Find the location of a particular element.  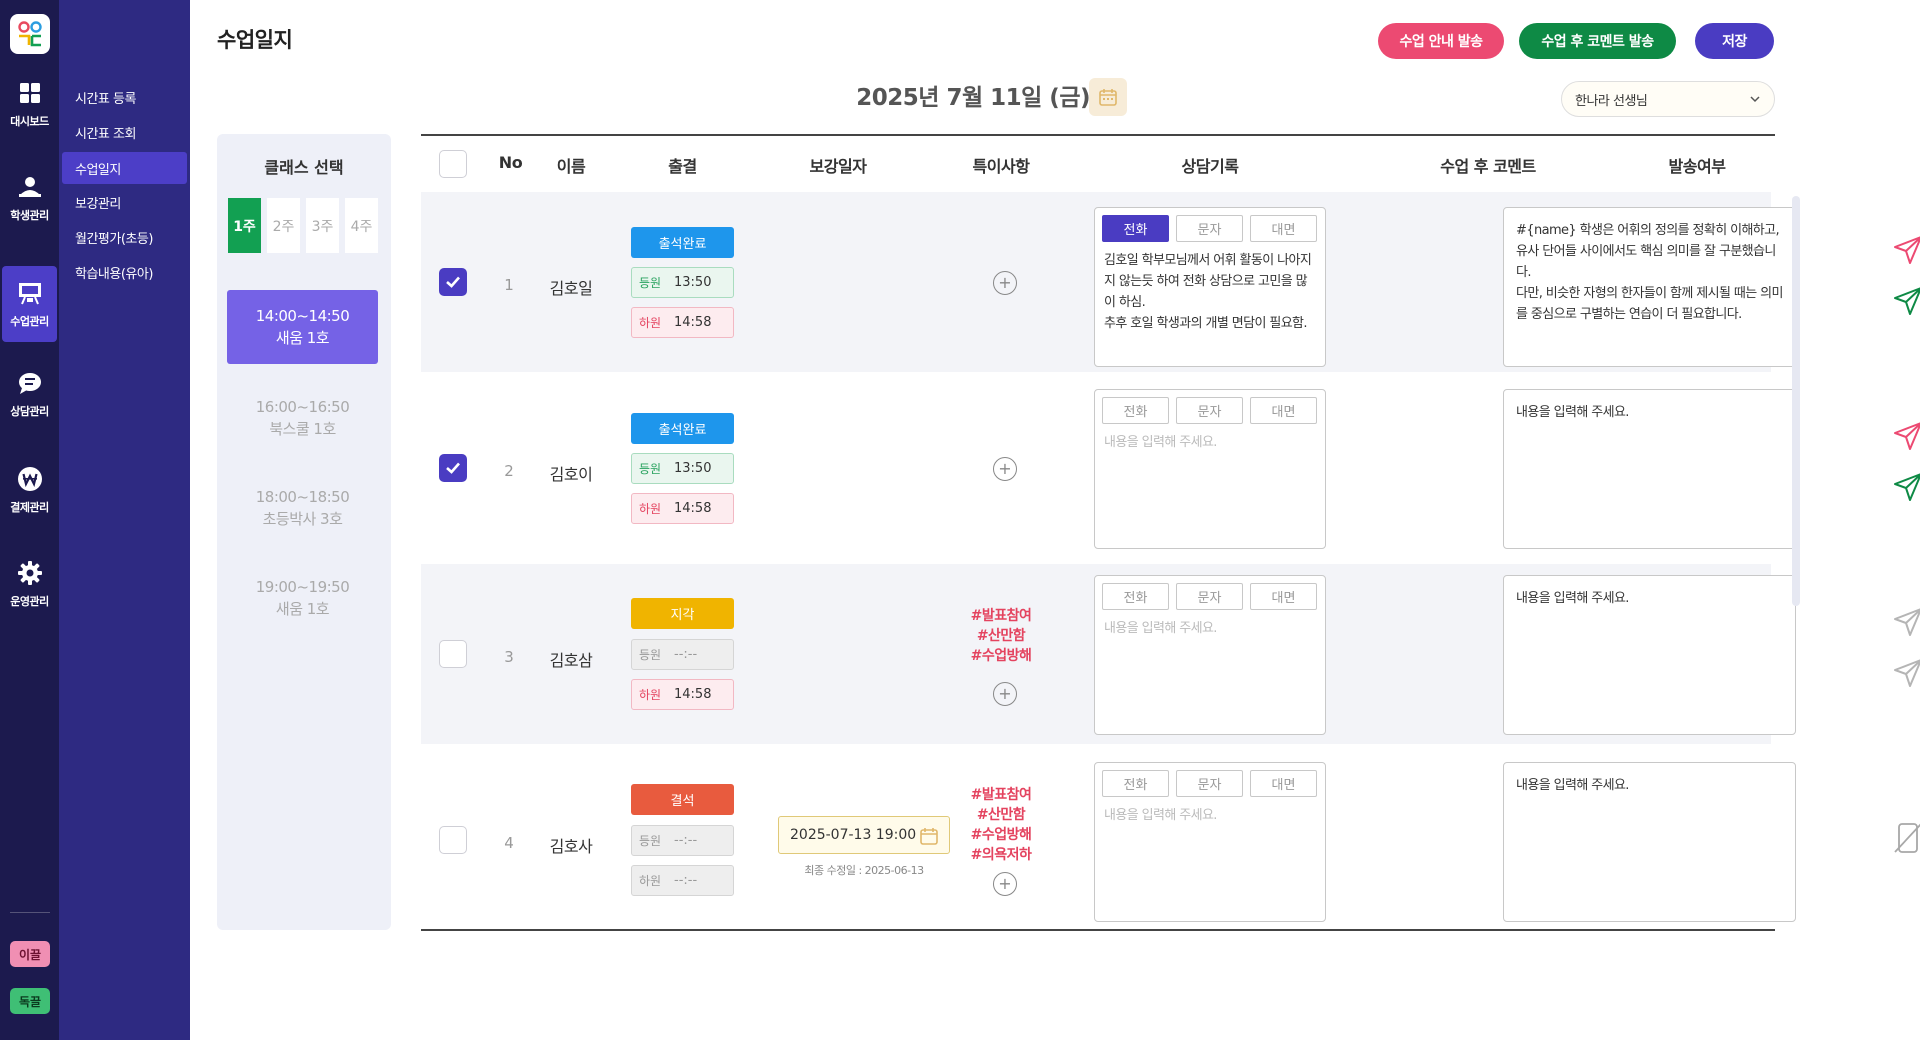

col-header-comment: 수업 후 코멘트 is located at coordinates (1488, 166).